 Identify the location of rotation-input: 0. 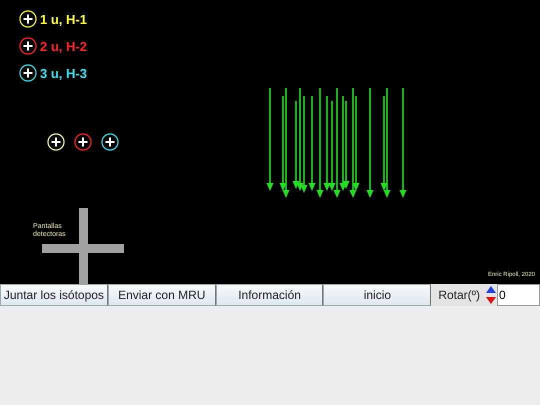
(518, 295).